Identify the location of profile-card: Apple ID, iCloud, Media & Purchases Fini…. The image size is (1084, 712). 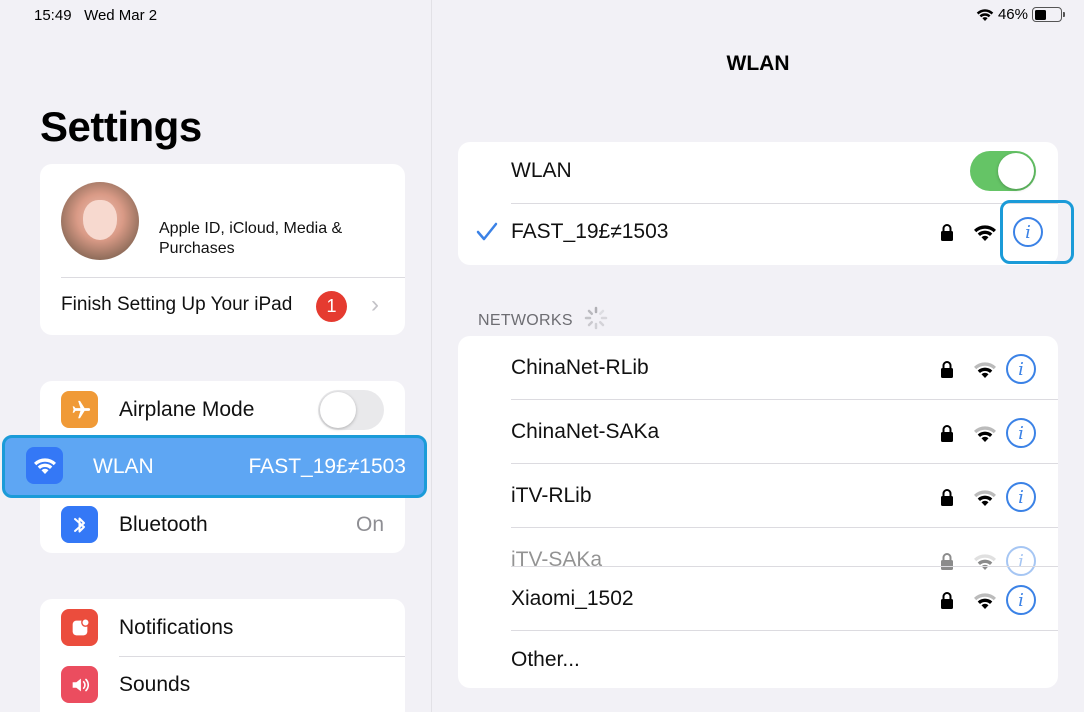
(222, 249).